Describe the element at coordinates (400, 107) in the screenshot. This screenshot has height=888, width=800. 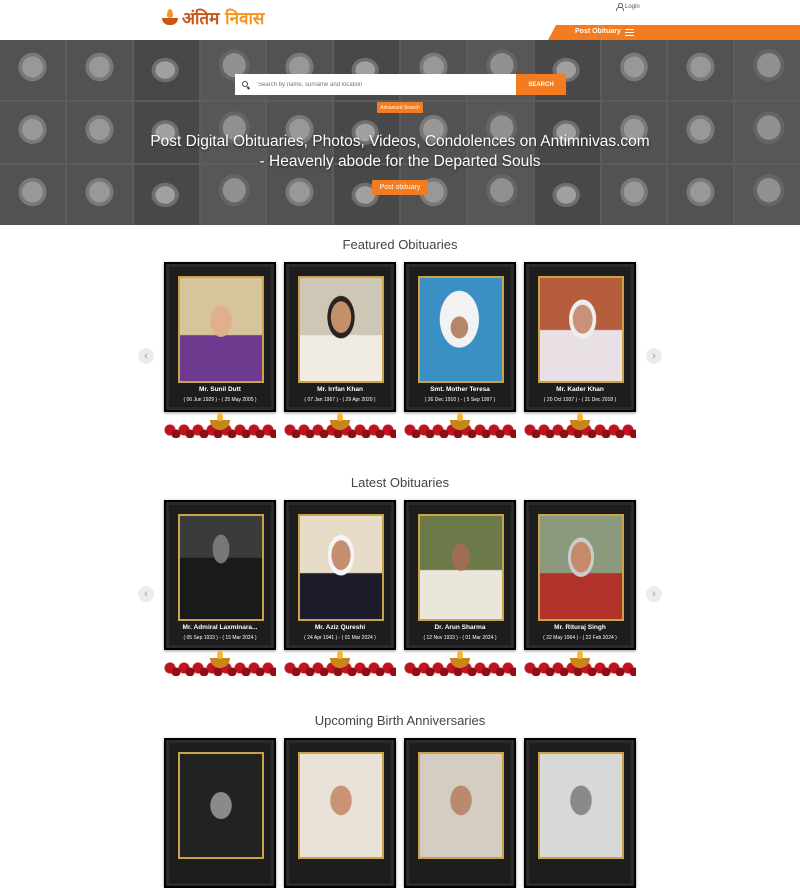
I see `advanced-search-button: Advanced Search` at that location.